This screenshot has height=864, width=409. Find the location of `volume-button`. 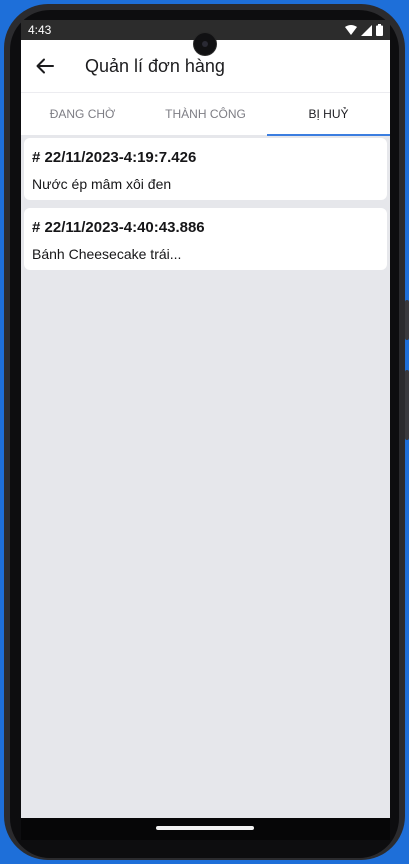

volume-button is located at coordinates (407, 405).